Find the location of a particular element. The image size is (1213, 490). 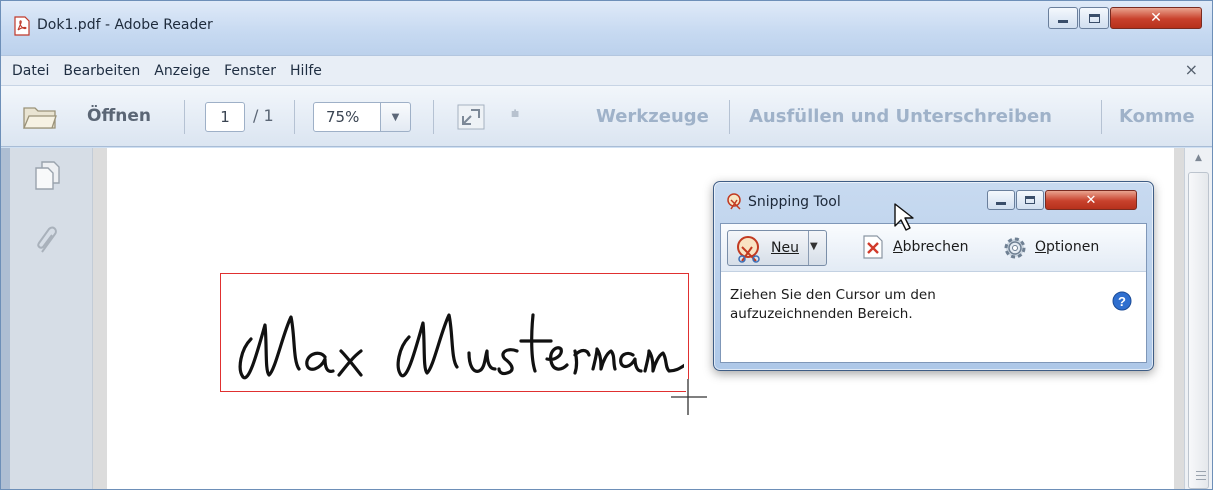

page-number-input: 1 is located at coordinates (225, 117).